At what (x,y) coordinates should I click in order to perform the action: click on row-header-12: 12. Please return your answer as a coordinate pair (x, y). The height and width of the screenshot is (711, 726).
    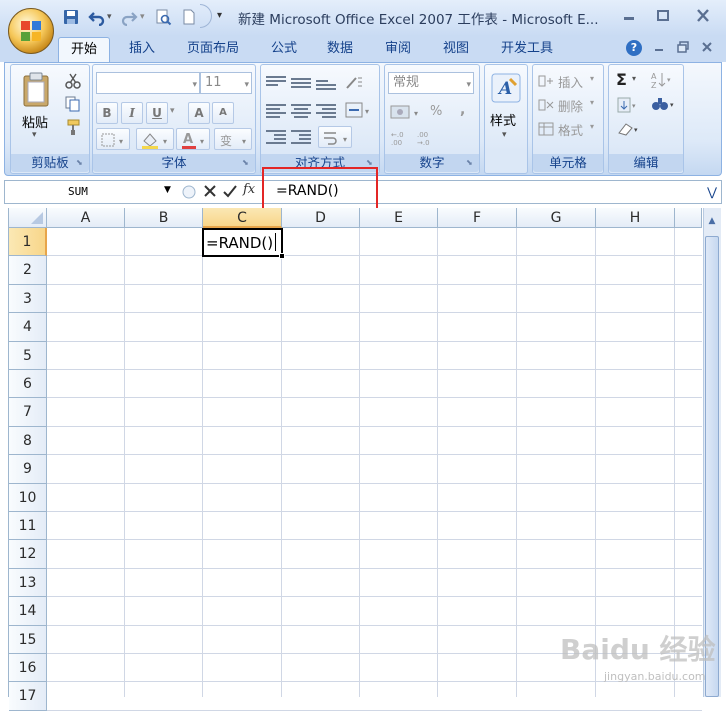
    Looking at the image, I should click on (28, 554).